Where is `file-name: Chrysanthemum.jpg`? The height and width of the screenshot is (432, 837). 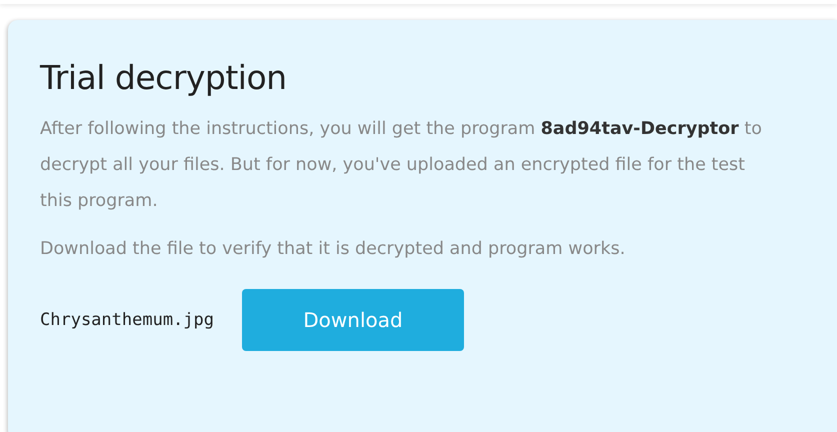
file-name: Chrysanthemum.jpg is located at coordinates (127, 320).